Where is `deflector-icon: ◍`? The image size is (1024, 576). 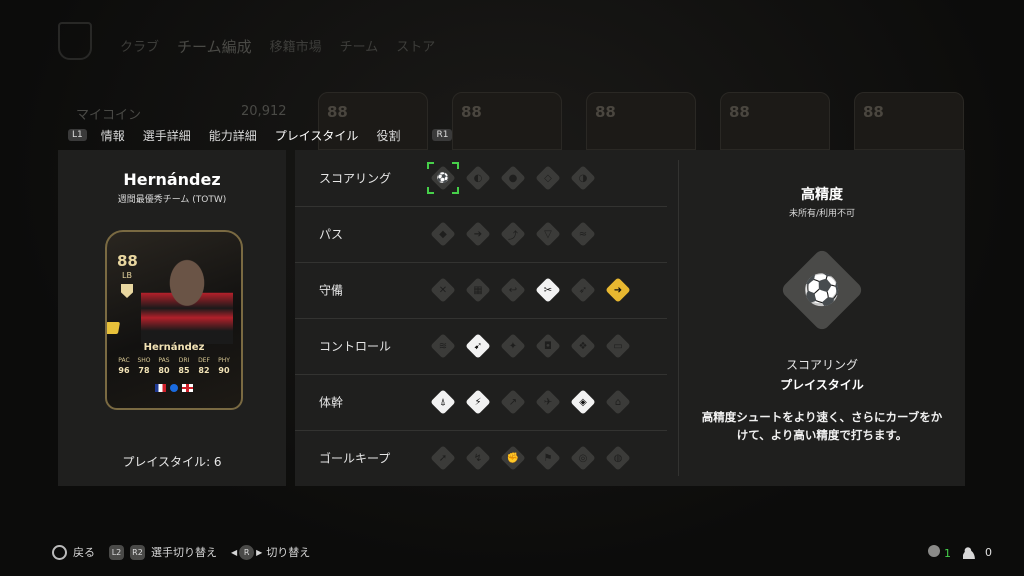 deflector-icon: ◍ is located at coordinates (618, 458).